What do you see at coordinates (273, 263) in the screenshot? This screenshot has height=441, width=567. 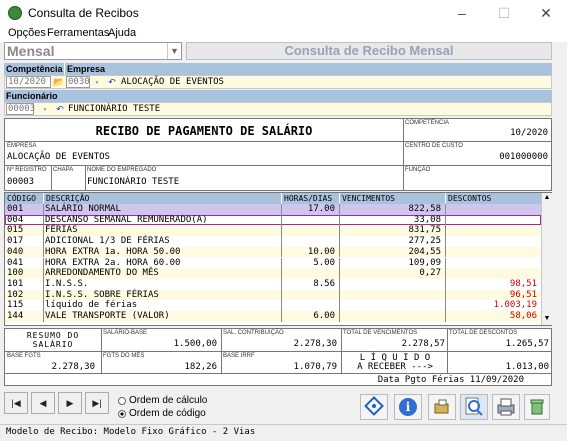 I see `table-row: 041 HORA EXTRA 2a. HORA 60.00 5.00 109,09` at bounding box center [273, 263].